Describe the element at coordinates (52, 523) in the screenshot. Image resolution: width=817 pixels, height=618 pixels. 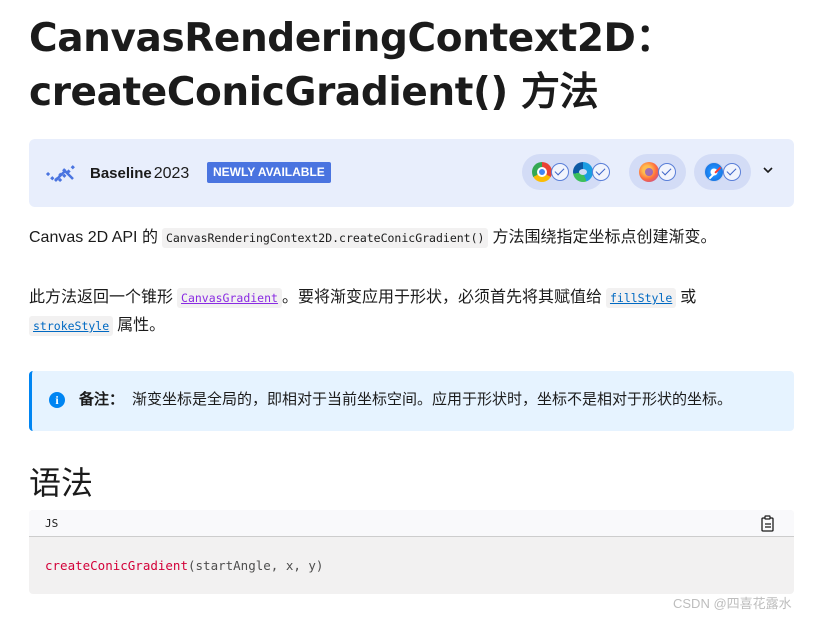
I see `code-language: JS` at that location.